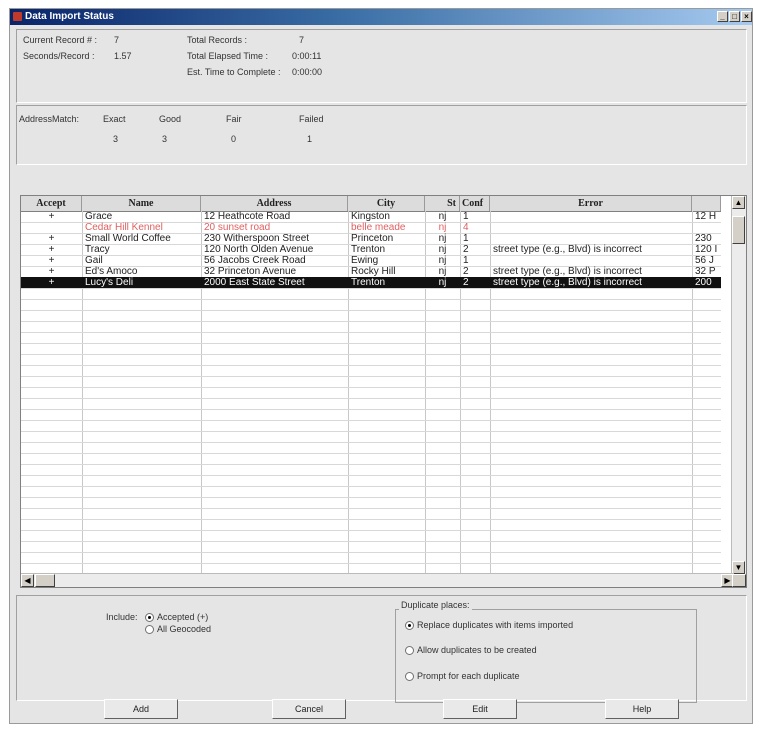 This screenshot has width=758, height=731. I want to click on cell-name: Tracy, so click(97, 249).